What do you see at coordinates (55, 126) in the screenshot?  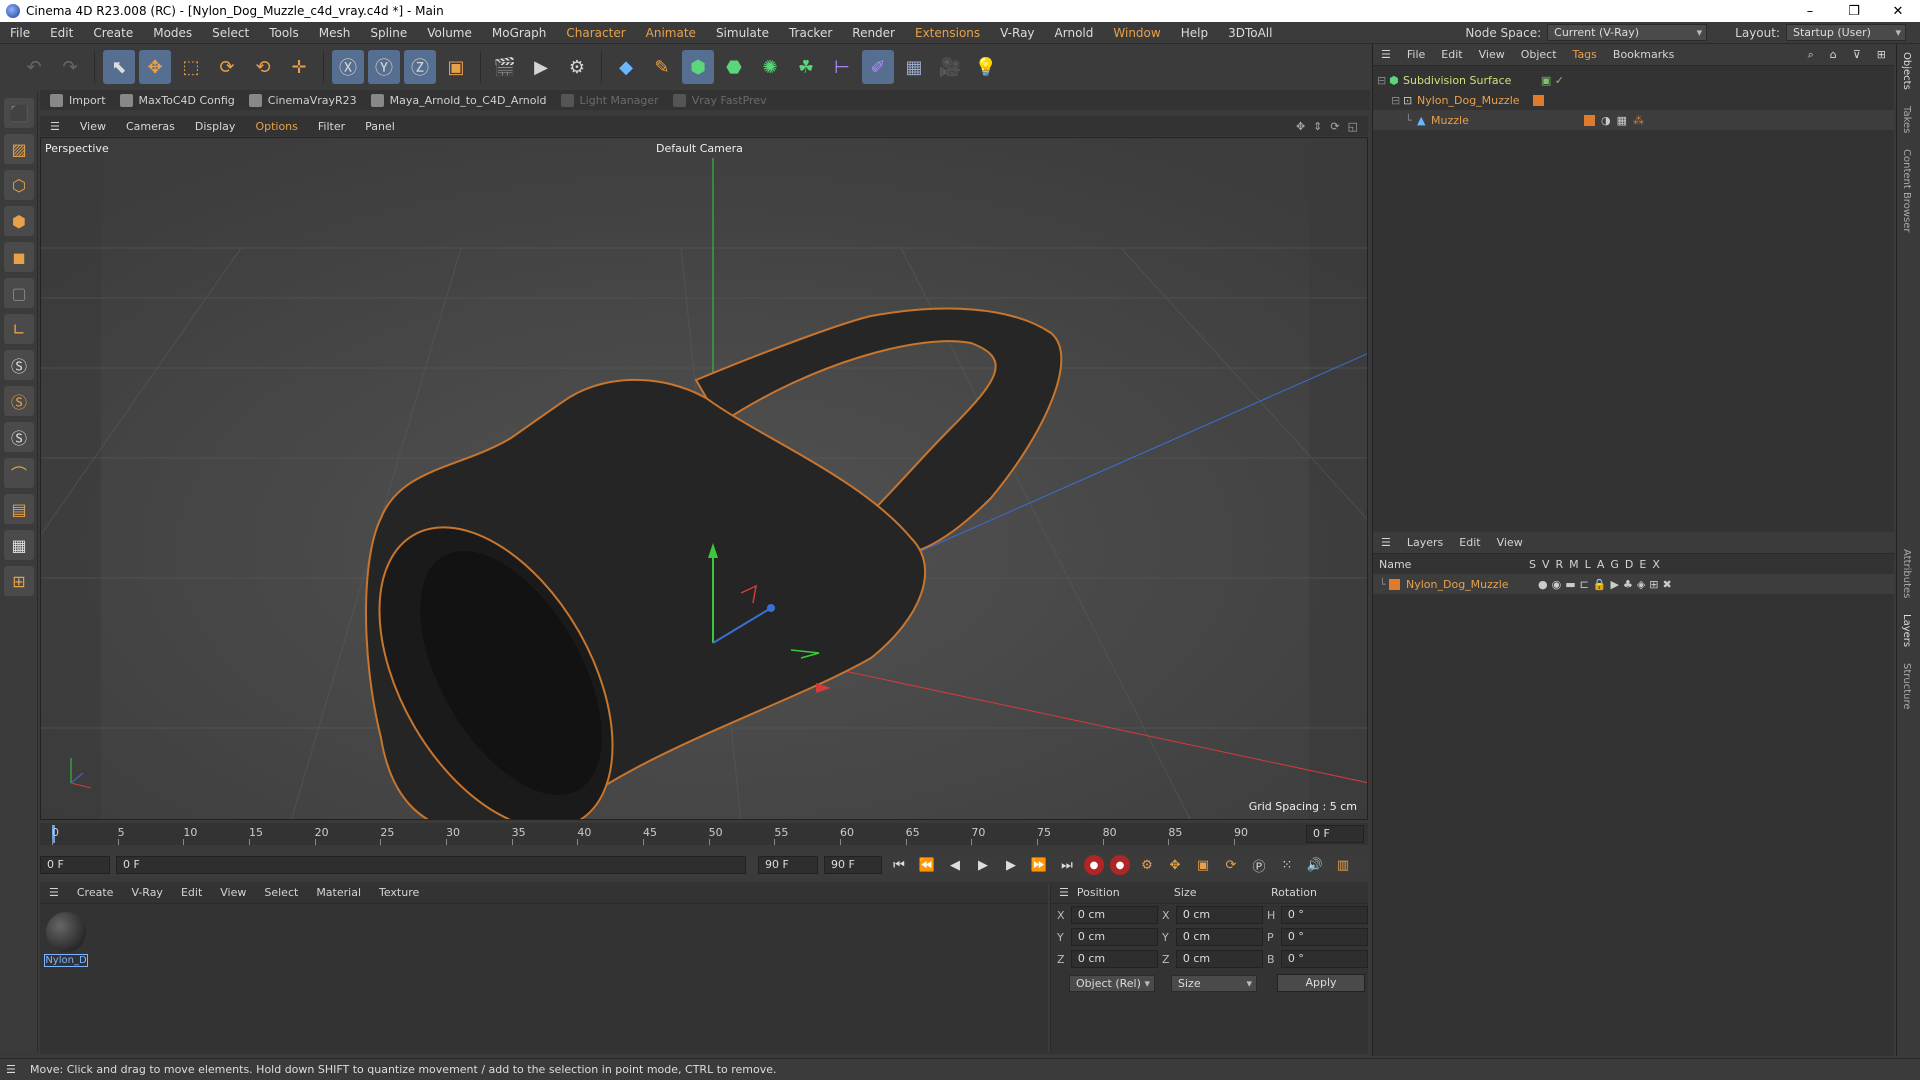 I see `hamburger-icon: ☰` at bounding box center [55, 126].